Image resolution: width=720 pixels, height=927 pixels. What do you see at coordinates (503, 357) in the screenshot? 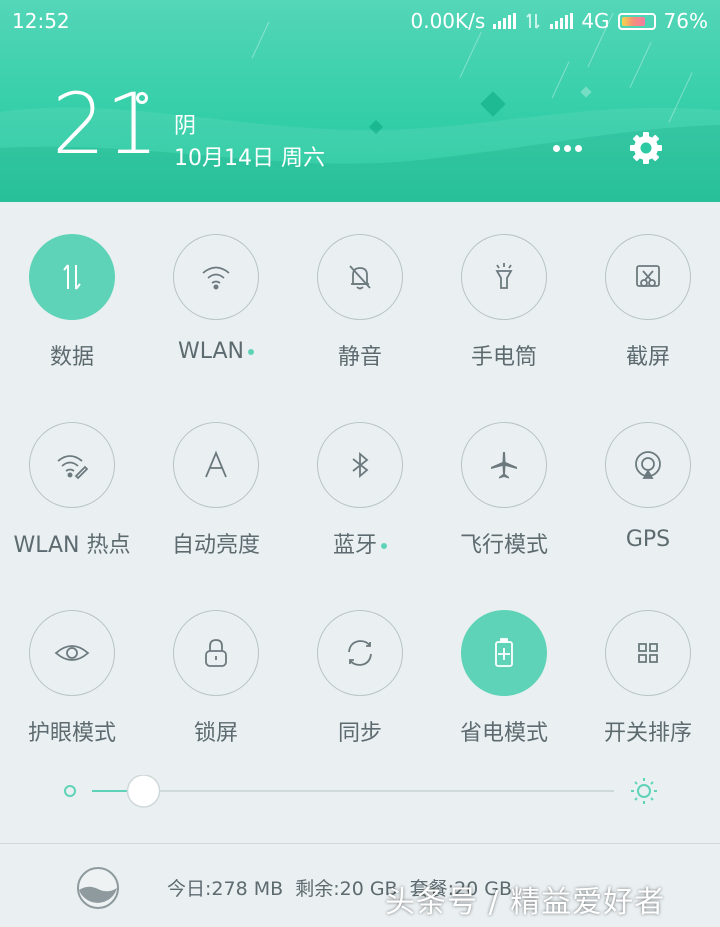
I see `toggle-label: 手电筒` at bounding box center [503, 357].